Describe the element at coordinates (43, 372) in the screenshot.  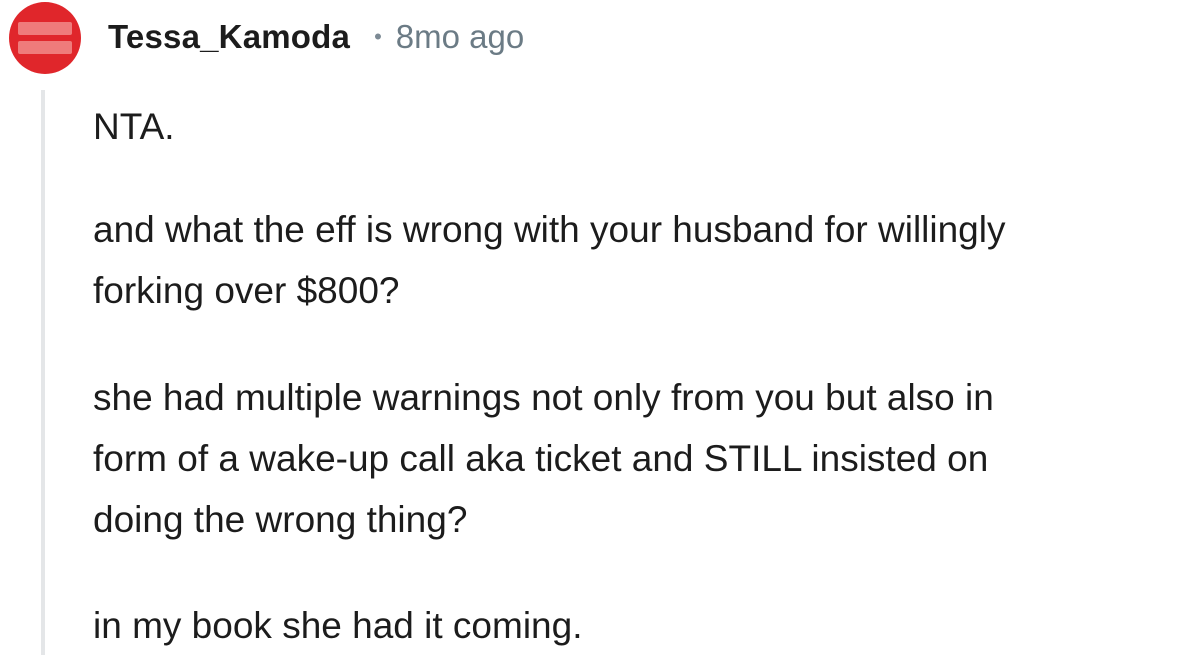
I see `thread-collapse-line` at that location.